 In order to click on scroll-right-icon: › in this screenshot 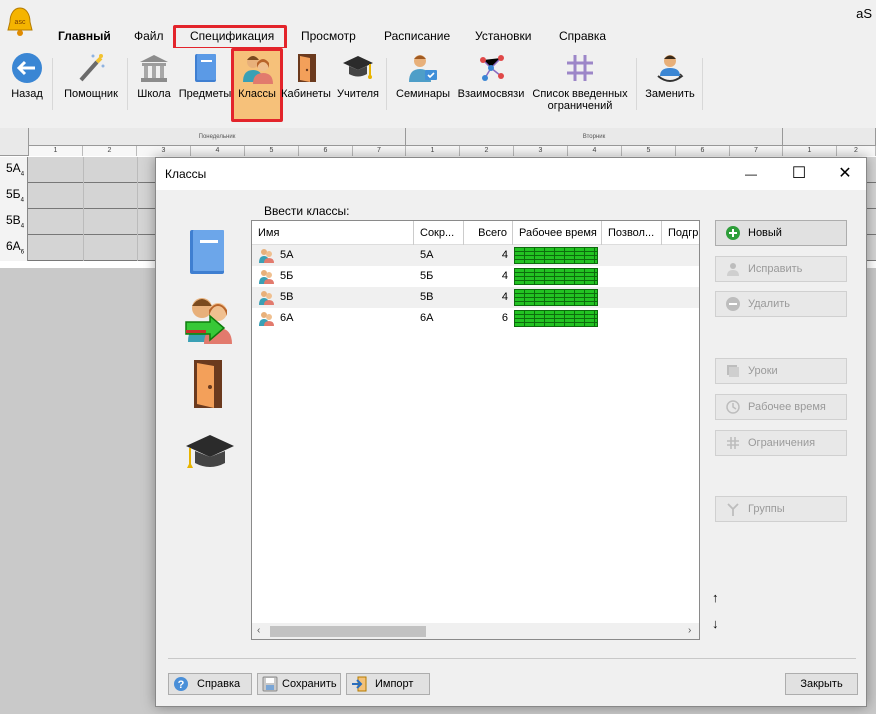, I will do `click(689, 630)`.